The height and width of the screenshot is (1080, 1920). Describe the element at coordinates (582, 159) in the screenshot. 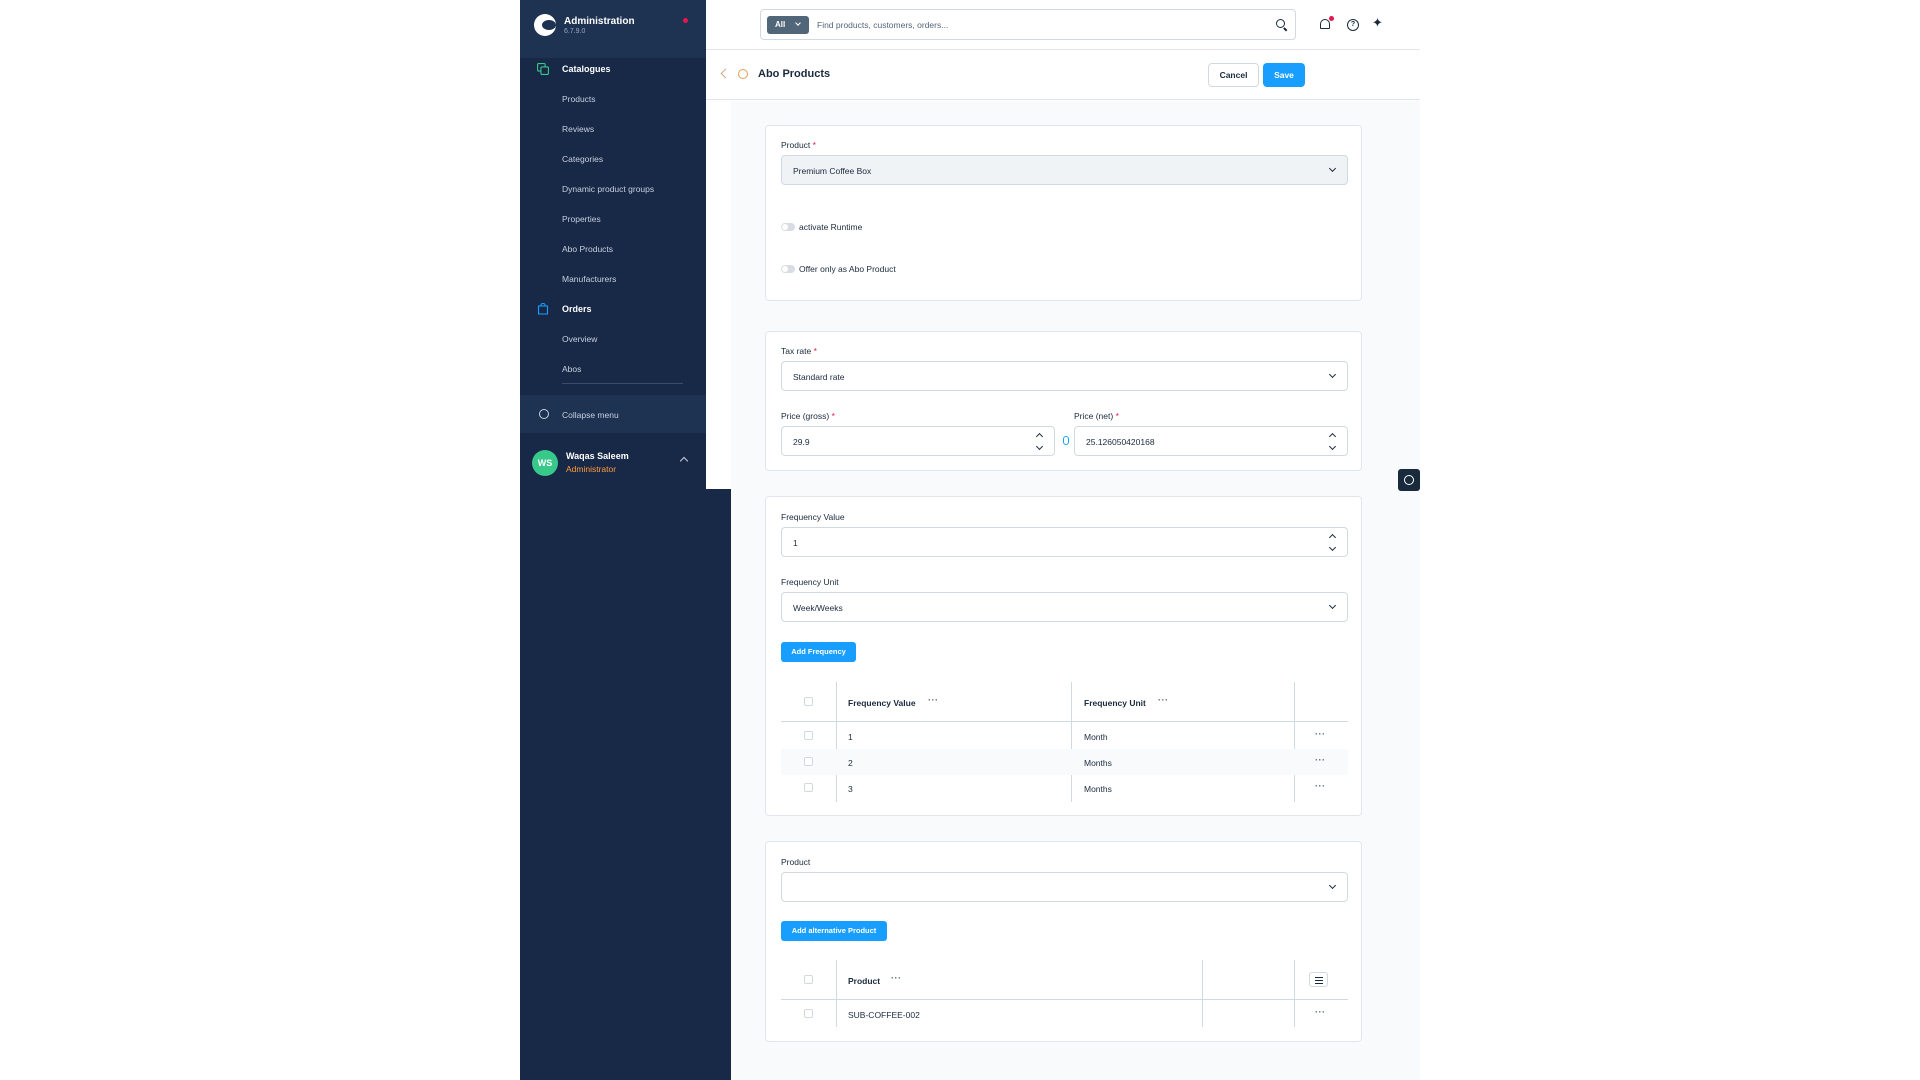

I see `sidebar-item-categories: Categories` at that location.